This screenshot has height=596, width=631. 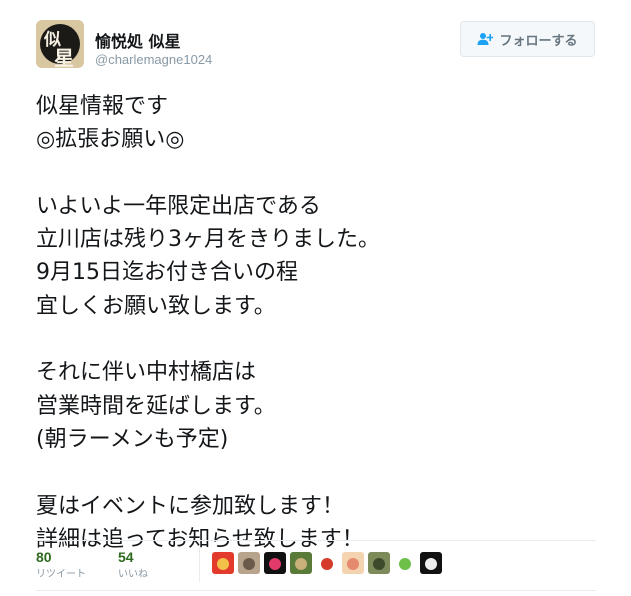 I want to click on tweet-line: (朝ラーメンも予定), so click(x=132, y=439).